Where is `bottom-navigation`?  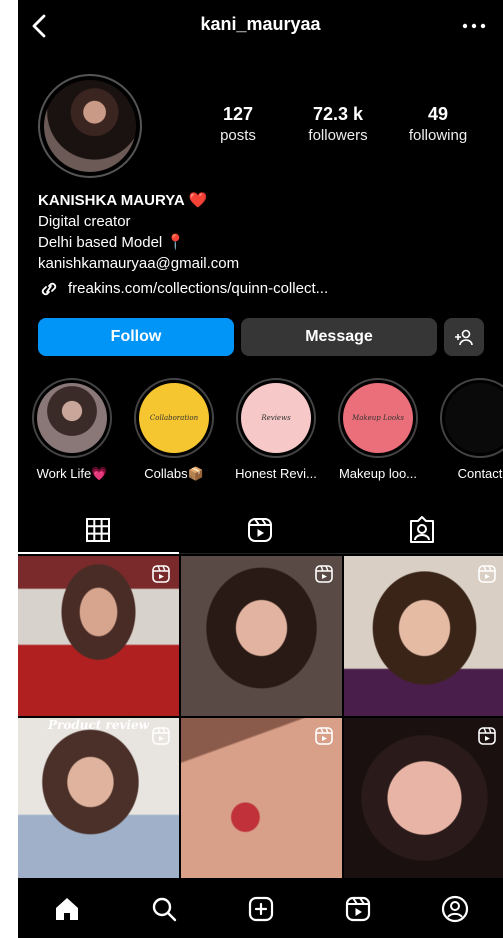
bottom-navigation is located at coordinates (260, 909).